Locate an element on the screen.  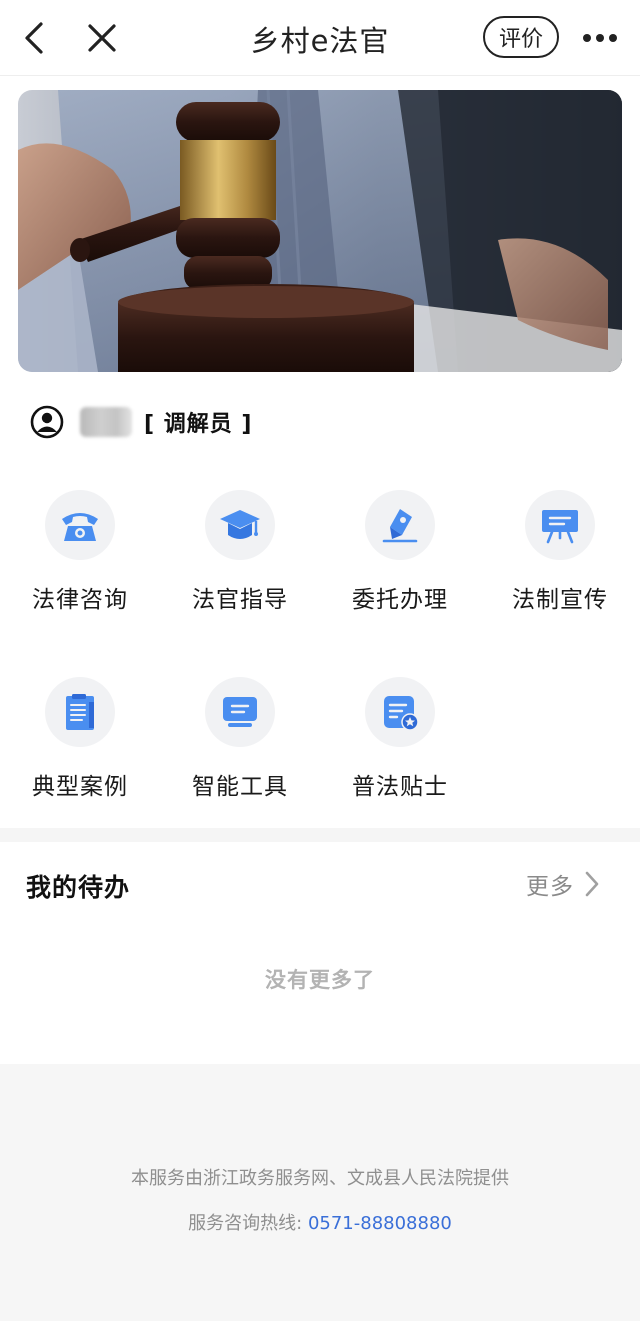
service-judge-guidance: 法官指导 is located at coordinates (240, 560).